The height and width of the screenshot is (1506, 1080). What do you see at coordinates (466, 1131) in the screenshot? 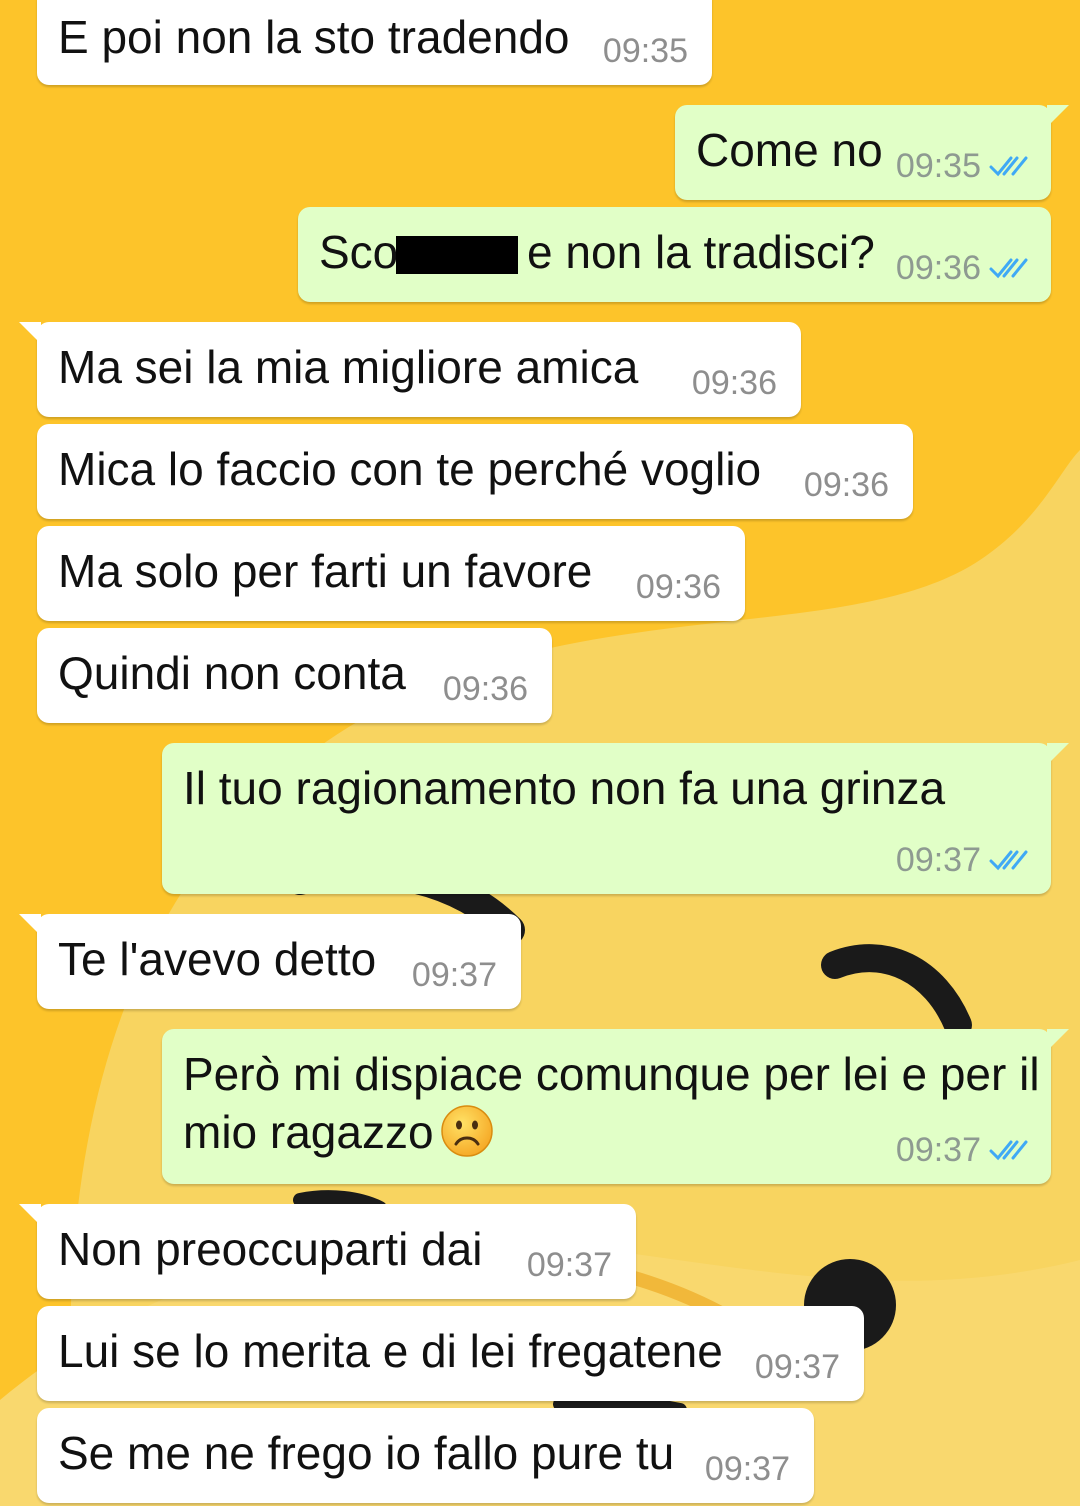
I see `frowning-face-emoji-icon` at bounding box center [466, 1131].